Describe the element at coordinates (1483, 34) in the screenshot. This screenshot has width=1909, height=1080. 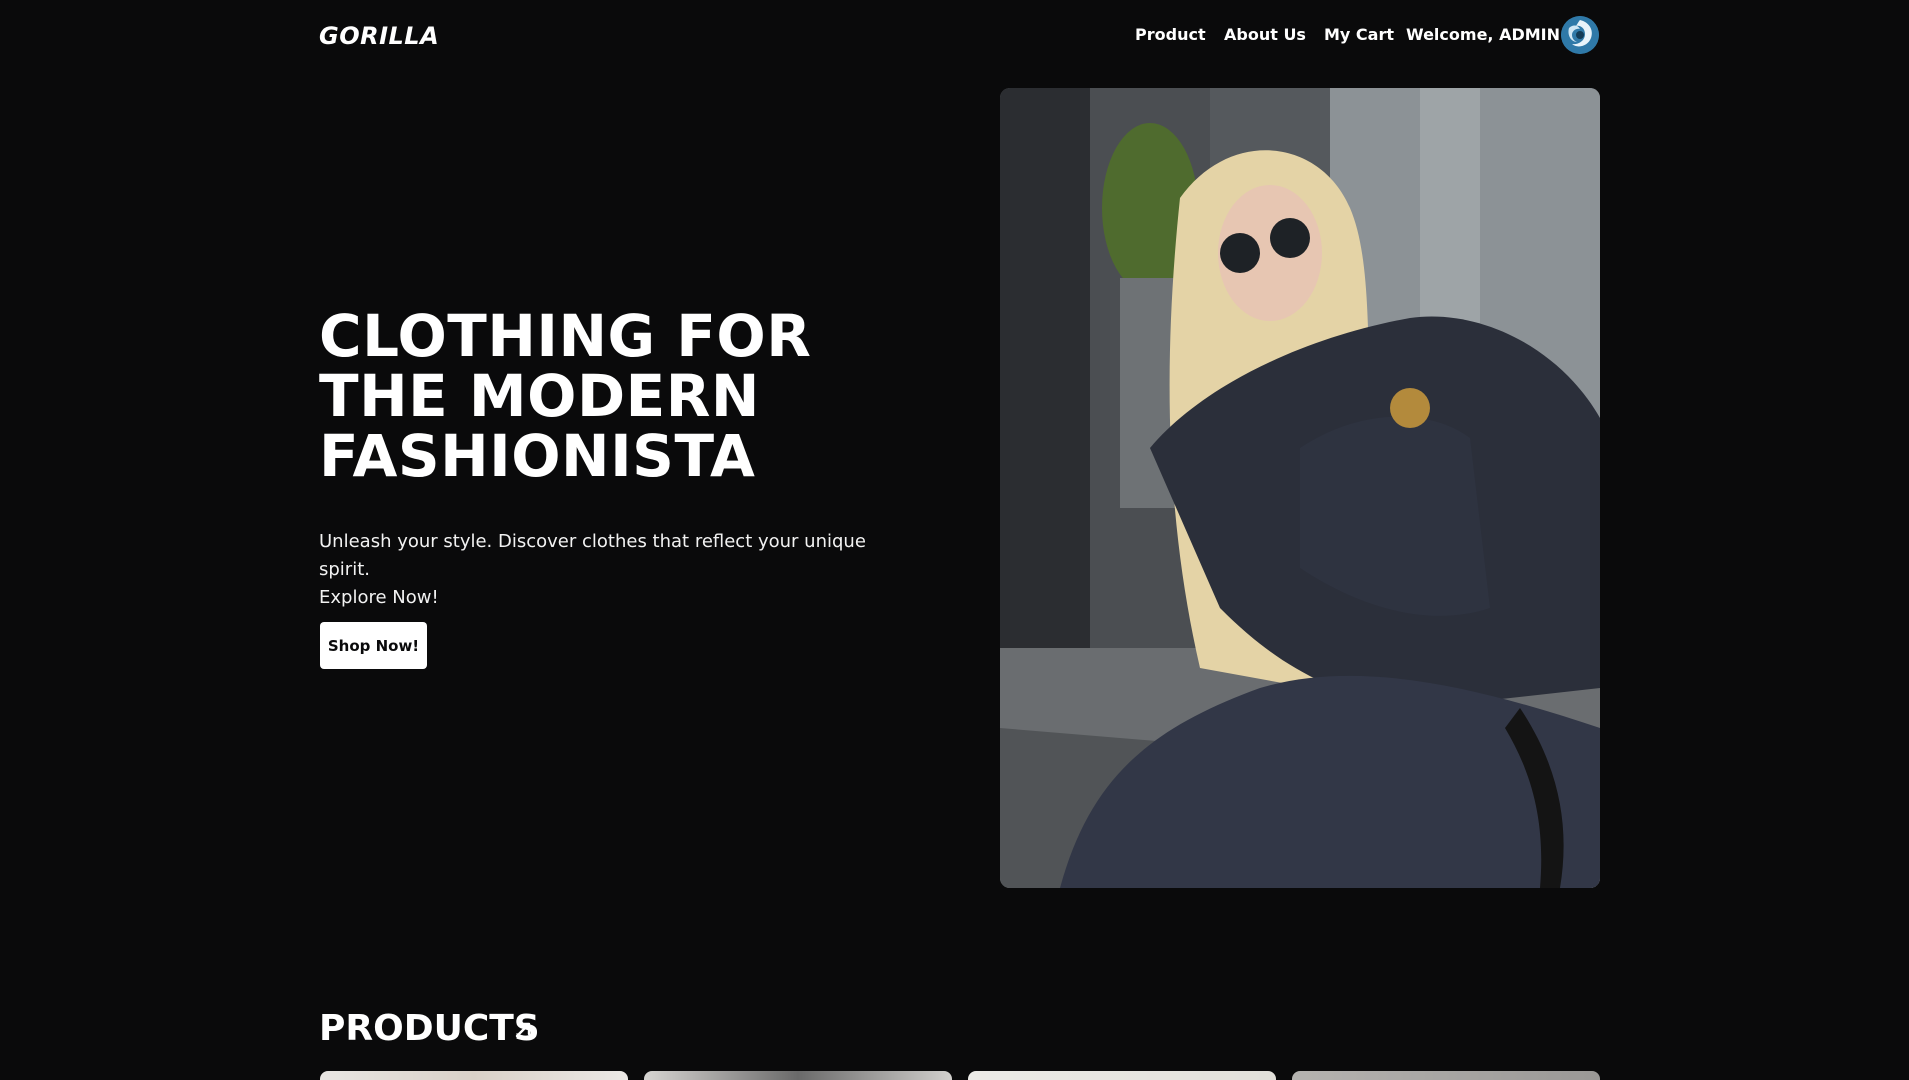
I see `welcome-text: Welcome, ADMIN` at that location.